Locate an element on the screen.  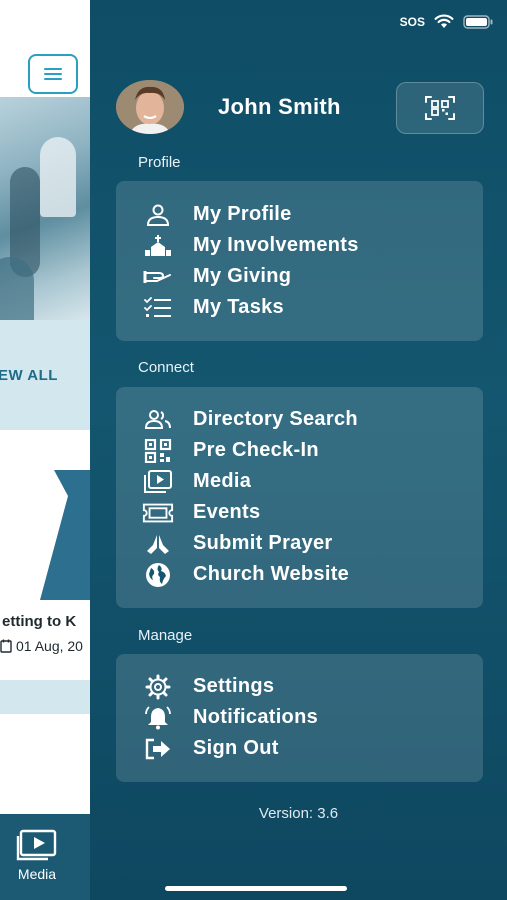
section-label-profile: Profile is located at coordinates (159, 162).